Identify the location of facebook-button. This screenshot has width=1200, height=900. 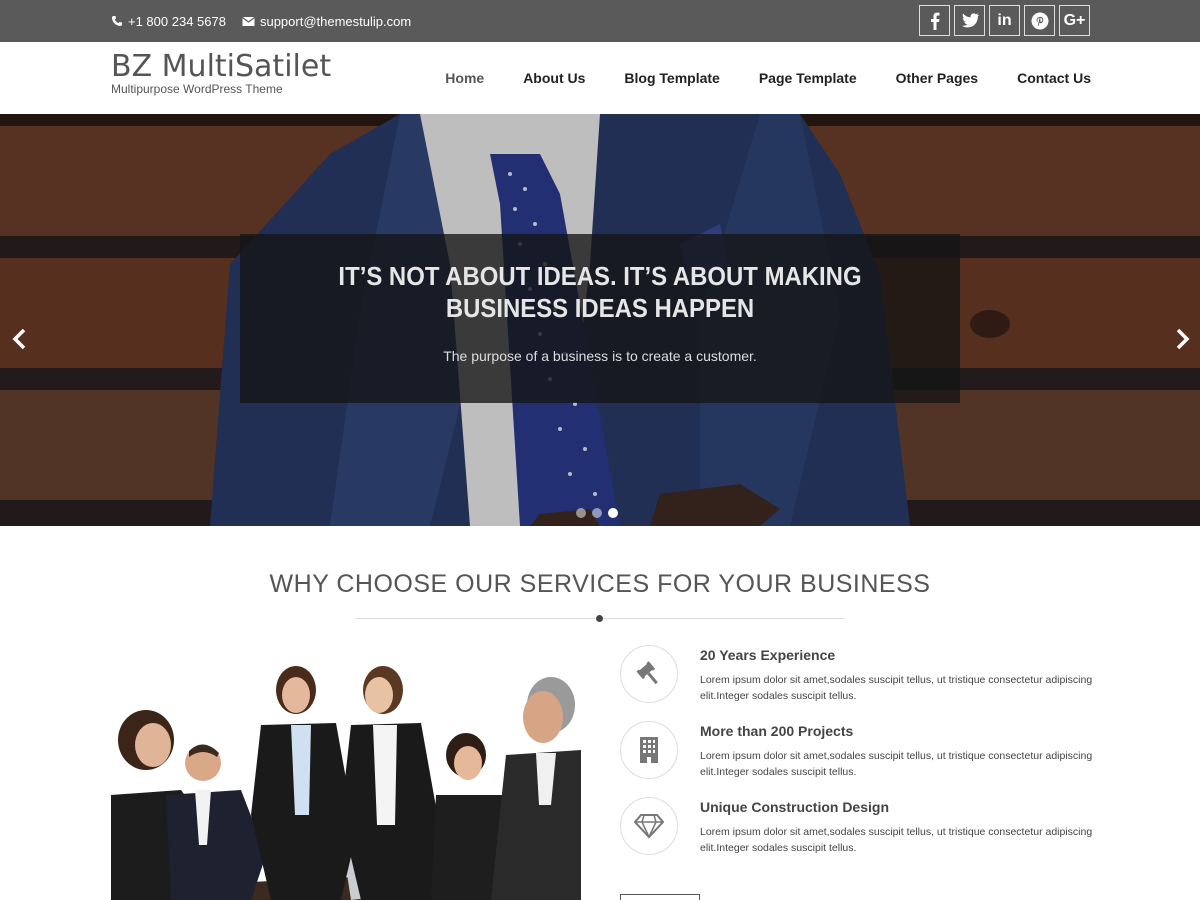
(934, 20).